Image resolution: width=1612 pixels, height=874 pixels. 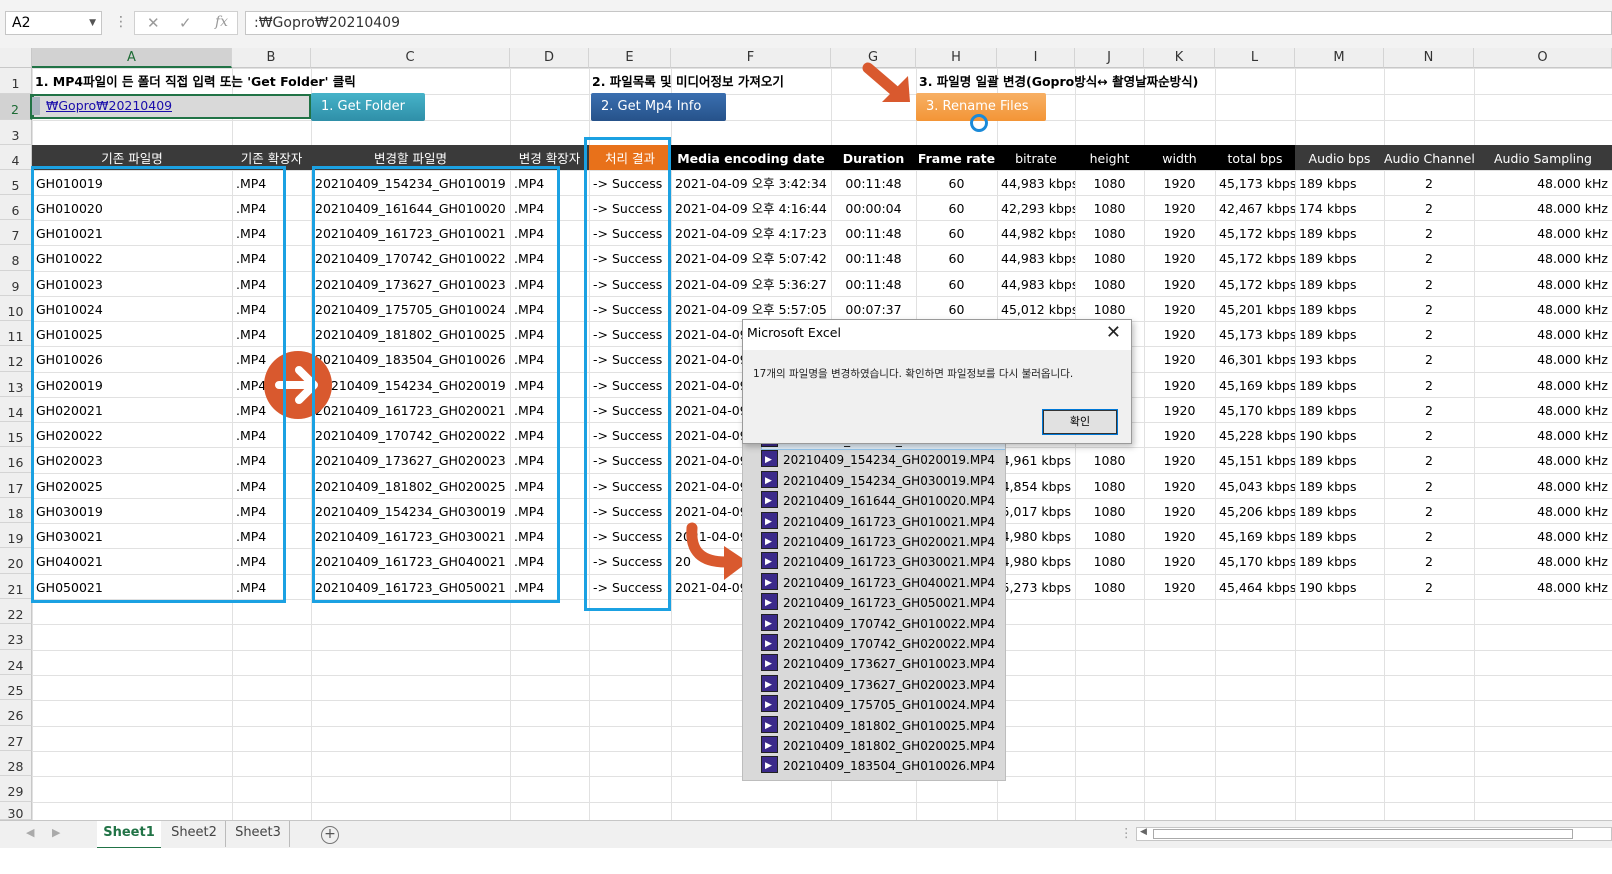 What do you see at coordinates (1080, 422) in the screenshot?
I see `ok-button: 확인` at bounding box center [1080, 422].